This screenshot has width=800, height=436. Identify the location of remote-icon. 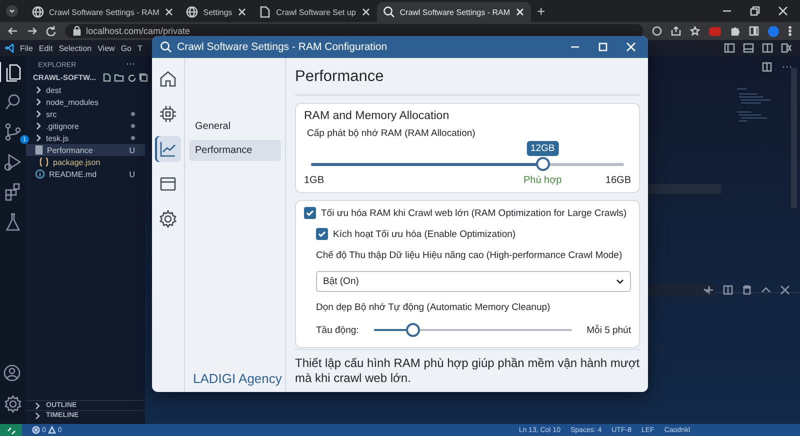
(11, 430).